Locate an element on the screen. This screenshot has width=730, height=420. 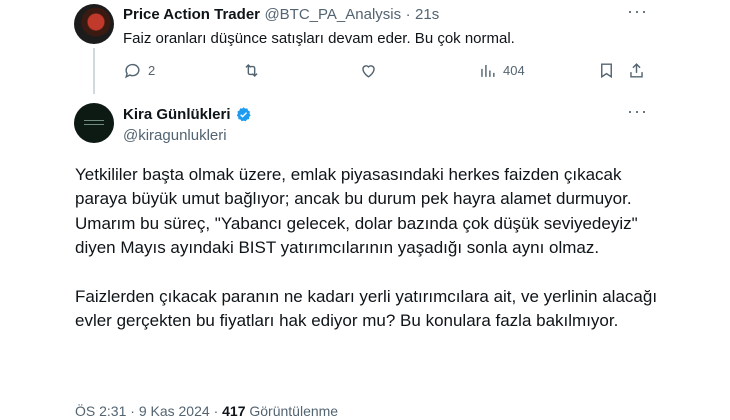
tweet-views-count: 417 is located at coordinates (234, 411).